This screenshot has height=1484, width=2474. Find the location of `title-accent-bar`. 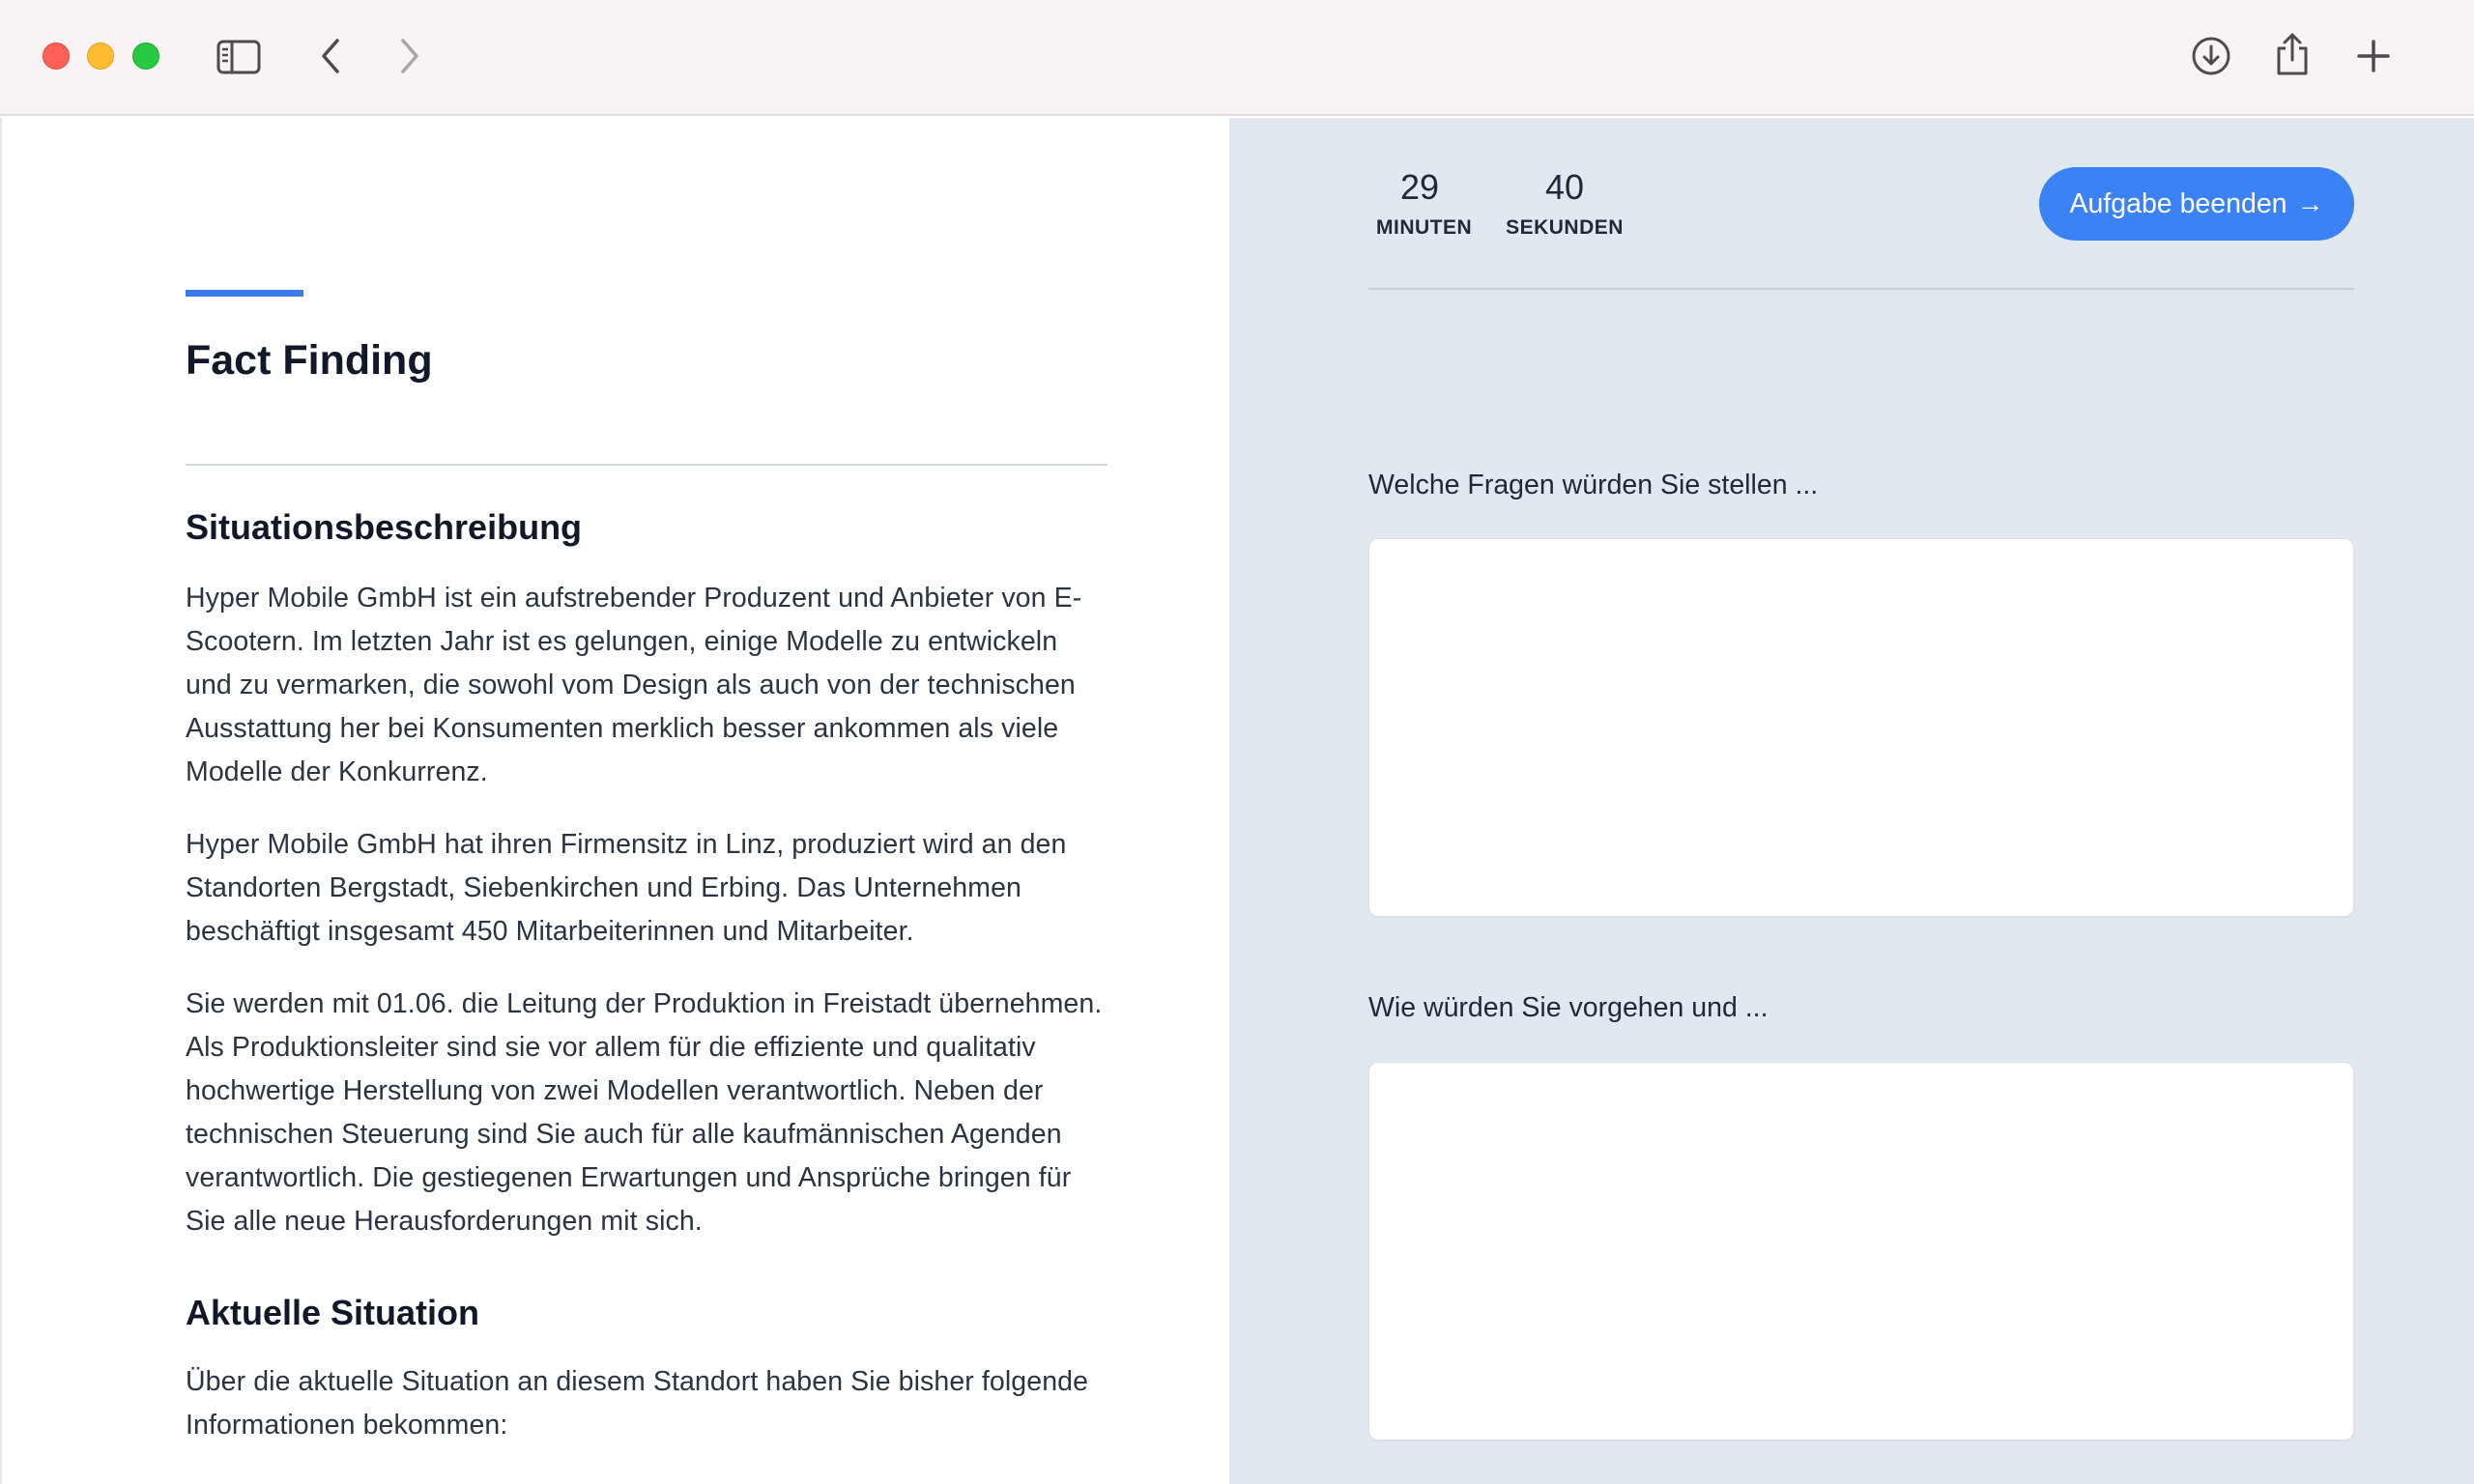

title-accent-bar is located at coordinates (245, 293).